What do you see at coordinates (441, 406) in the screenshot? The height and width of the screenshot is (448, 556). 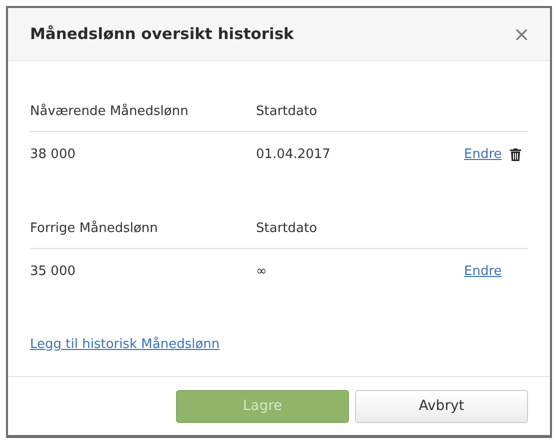 I see `cancel-button: Avbryt` at bounding box center [441, 406].